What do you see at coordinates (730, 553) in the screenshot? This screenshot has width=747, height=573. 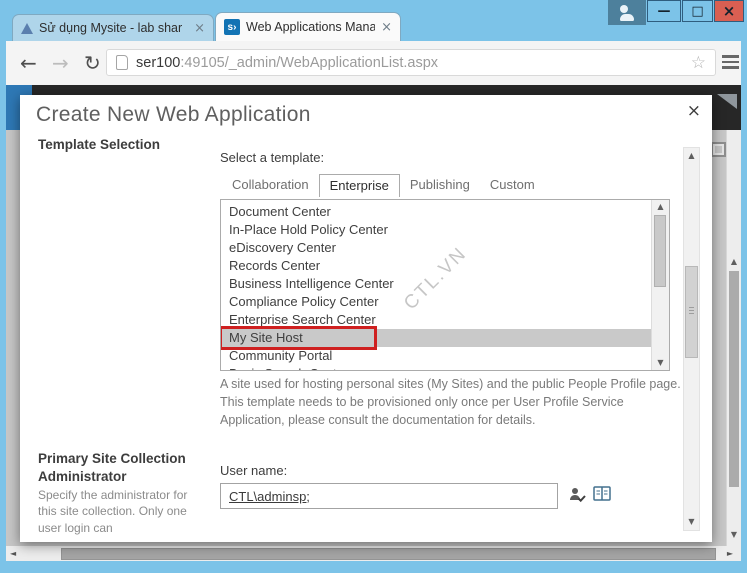 I see `scroll-right-icon: ►` at bounding box center [730, 553].